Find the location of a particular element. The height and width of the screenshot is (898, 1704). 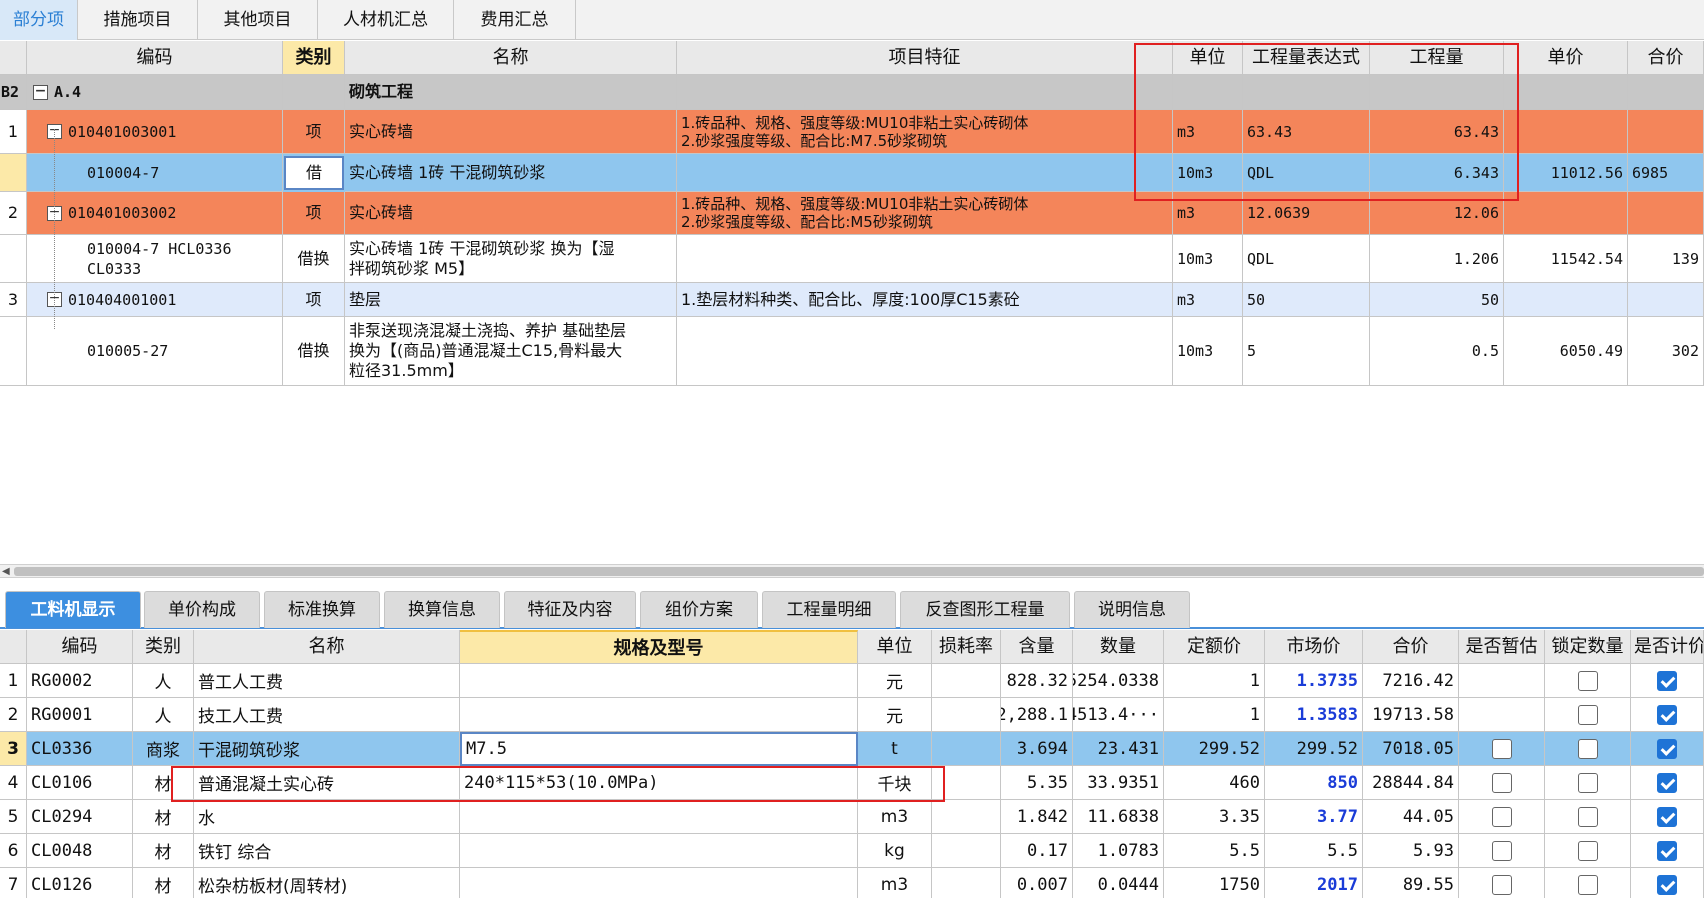

content-cell: 5.35 is located at coordinates (1037, 783).